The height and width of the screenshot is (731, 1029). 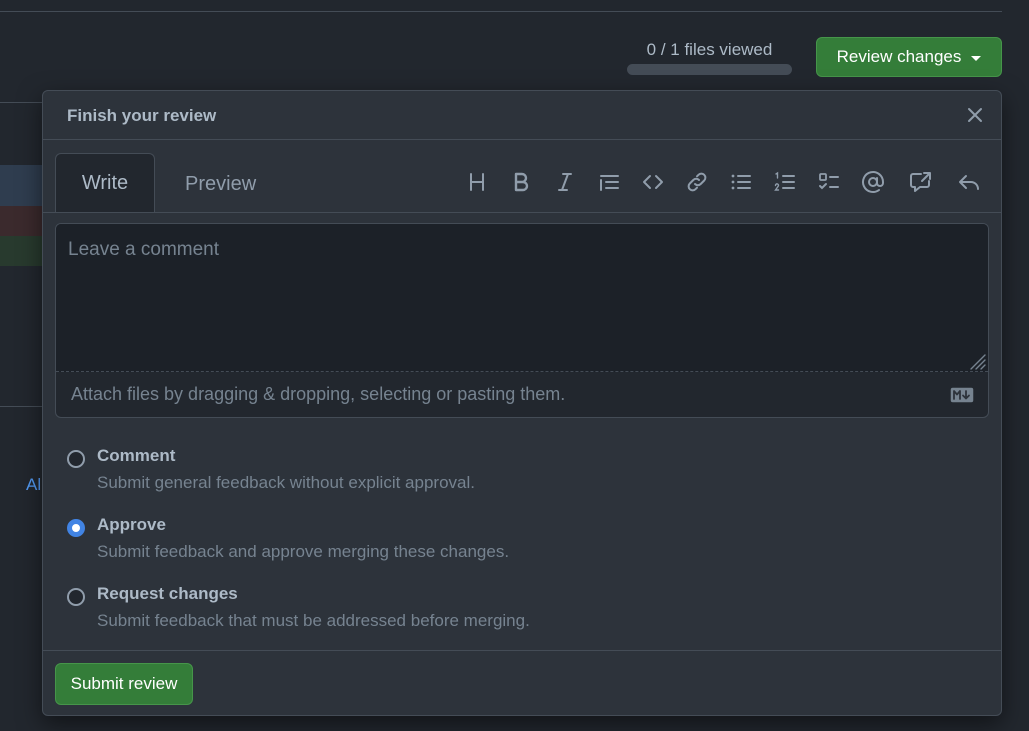 What do you see at coordinates (501, 11) in the screenshot?
I see `top-divider` at bounding box center [501, 11].